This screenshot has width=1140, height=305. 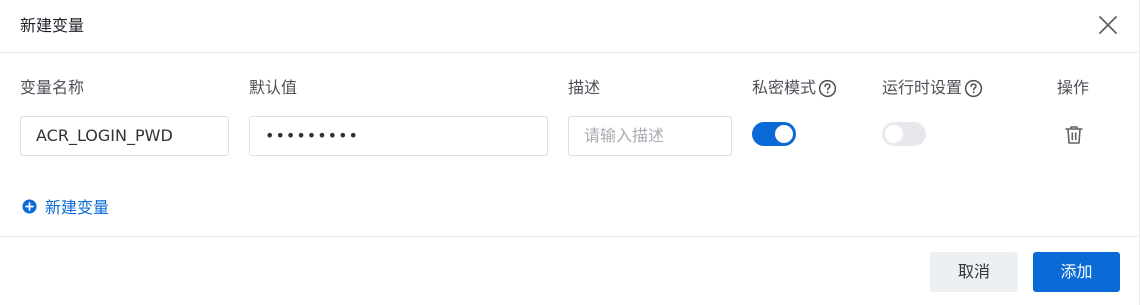 I want to click on add-variable-link: 新建变量, so click(x=65, y=206).